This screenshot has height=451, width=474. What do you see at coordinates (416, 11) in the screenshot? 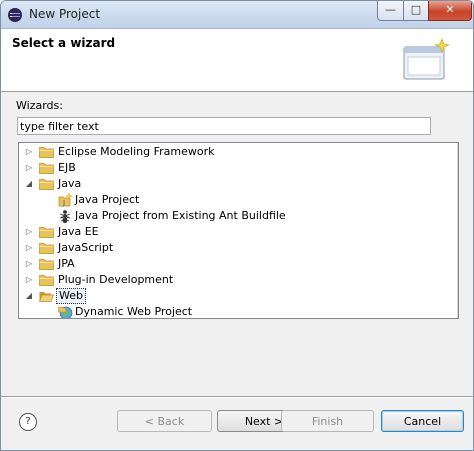
I see `maximize-button: □` at bounding box center [416, 11].